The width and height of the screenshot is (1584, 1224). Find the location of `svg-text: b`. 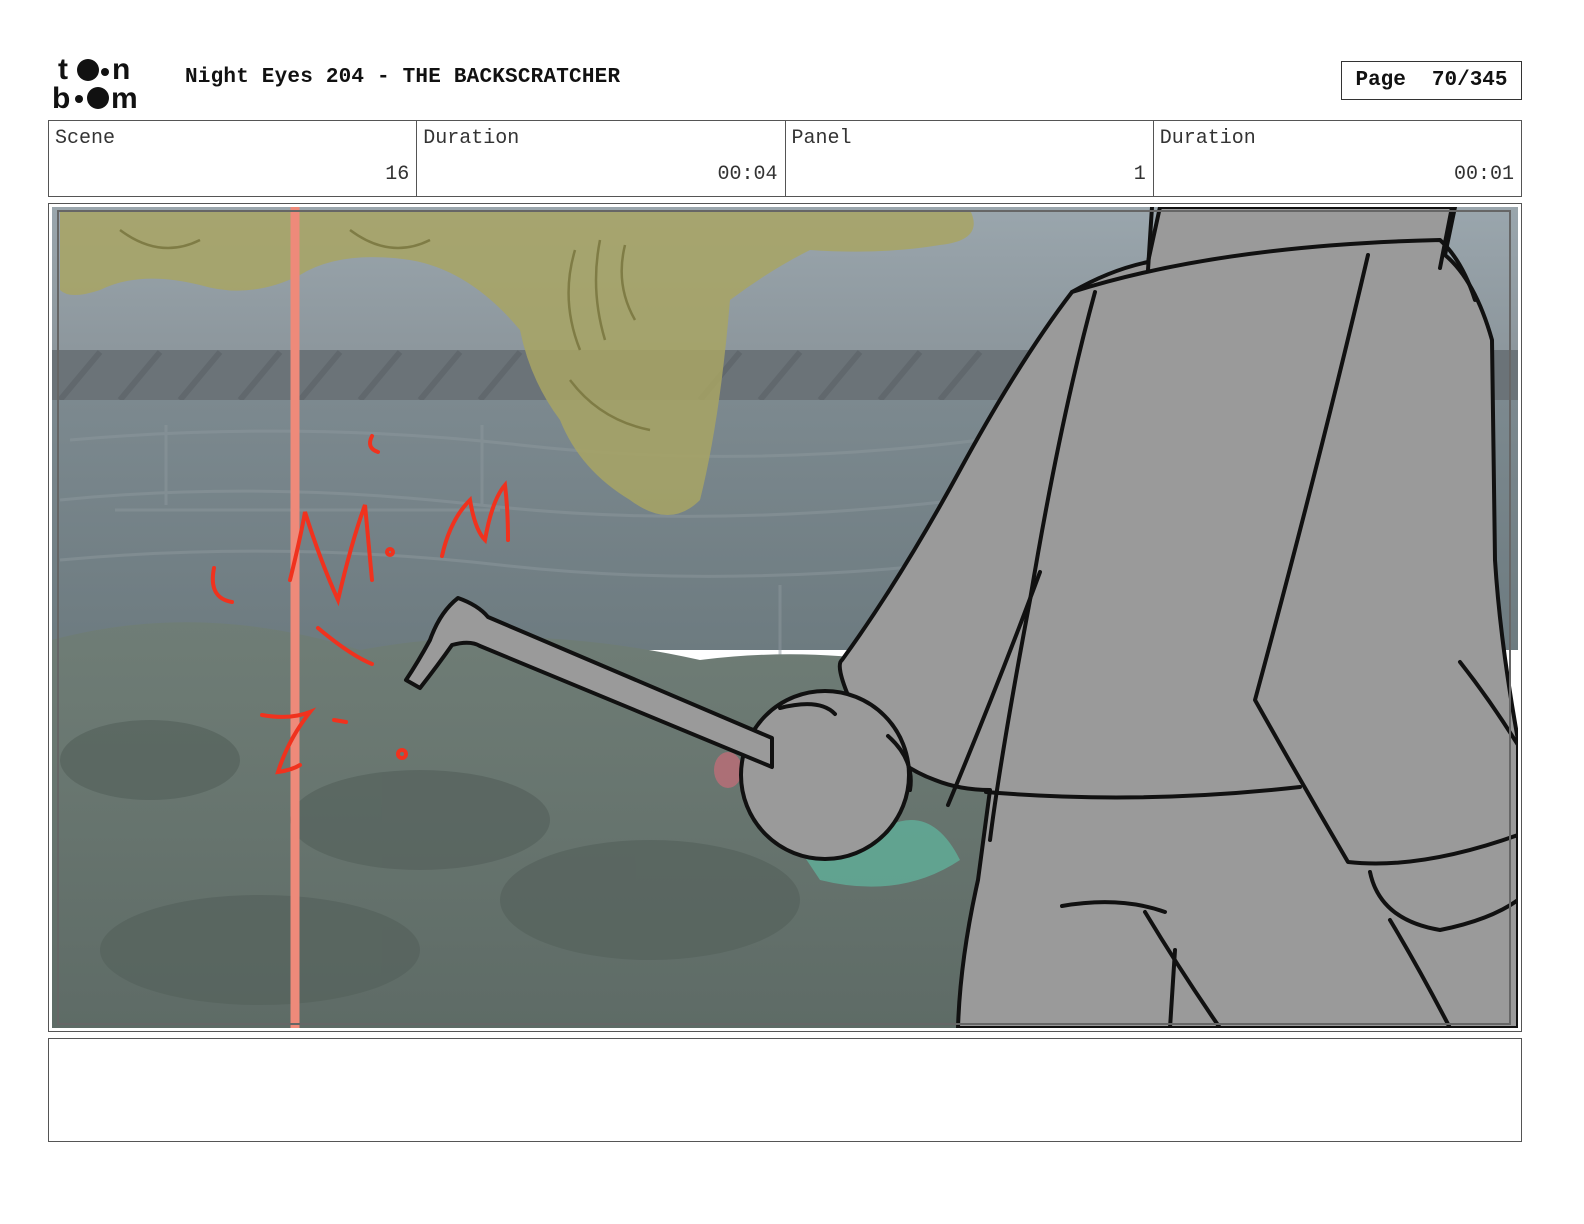

svg-text: b is located at coordinates (61, 97).